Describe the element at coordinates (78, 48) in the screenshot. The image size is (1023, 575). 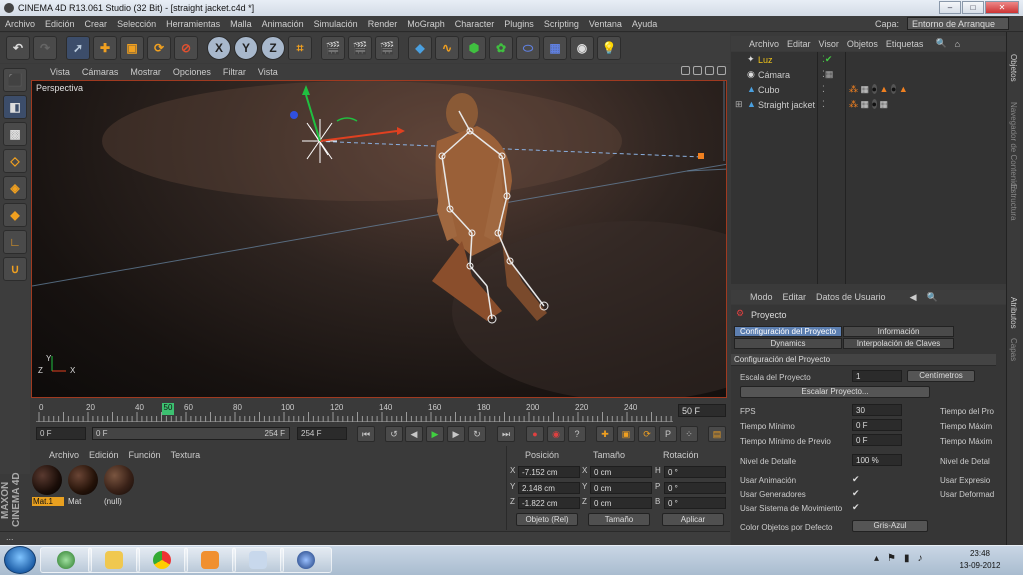
I see `select-tool-icon: ➚` at that location.